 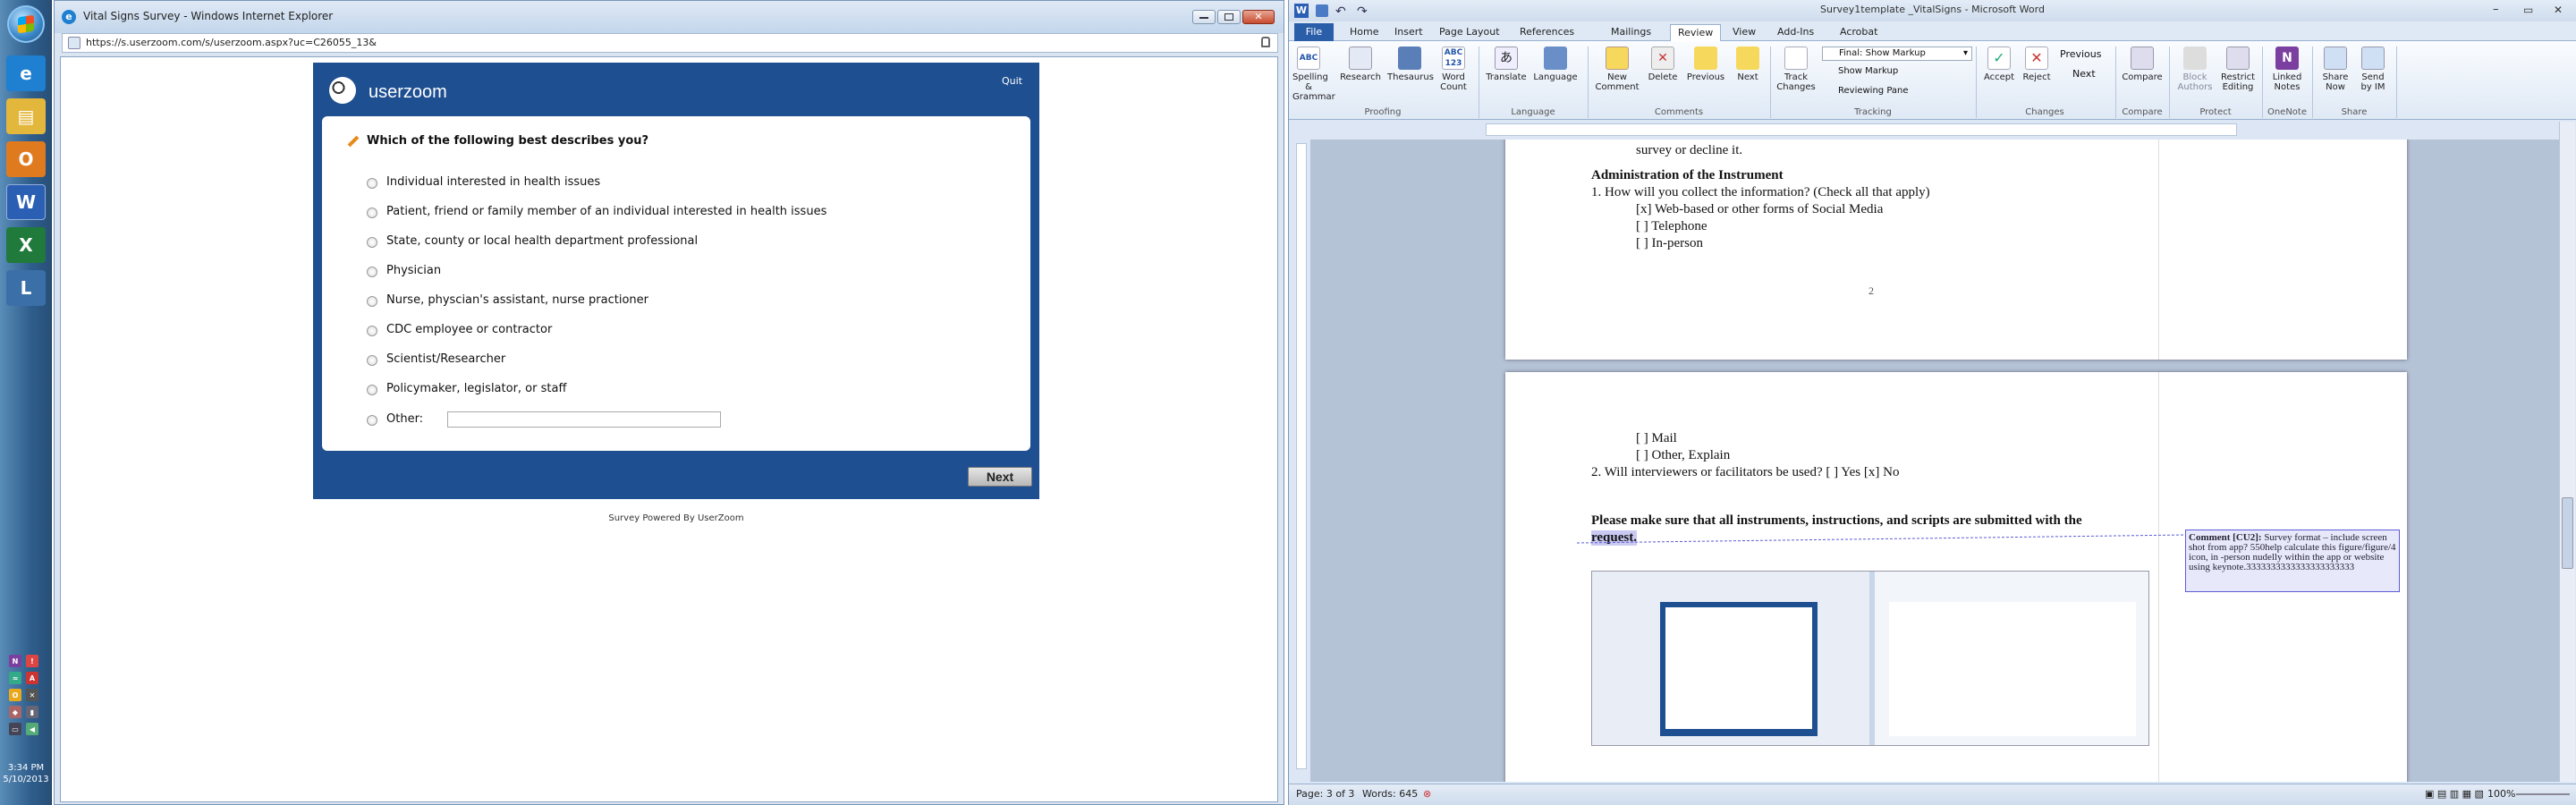 I want to click on thesaurus-button: Thesaurus, so click(x=1410, y=64).